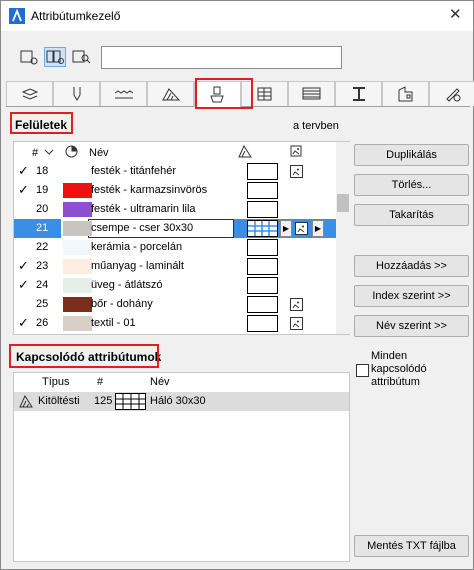  Describe the element at coordinates (311, 93) in the screenshot. I see `profile-tab-icon` at that location.